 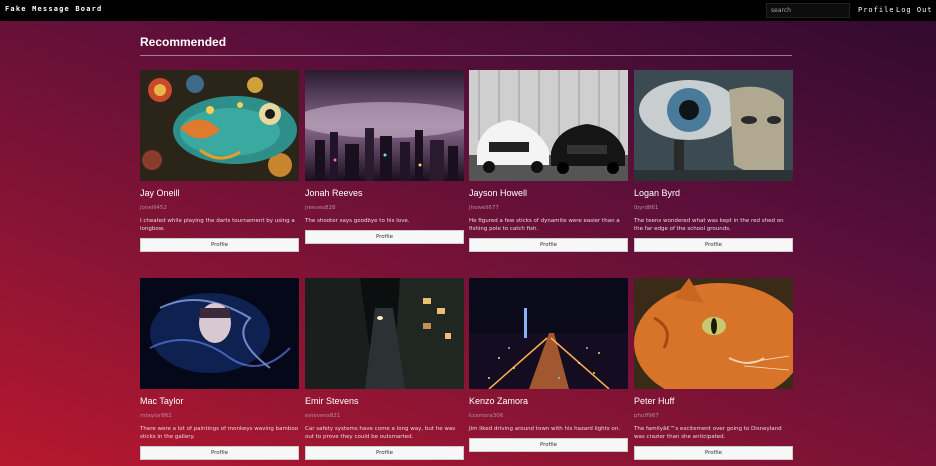 What do you see at coordinates (466, 55) in the screenshot?
I see `section-divider` at bounding box center [466, 55].